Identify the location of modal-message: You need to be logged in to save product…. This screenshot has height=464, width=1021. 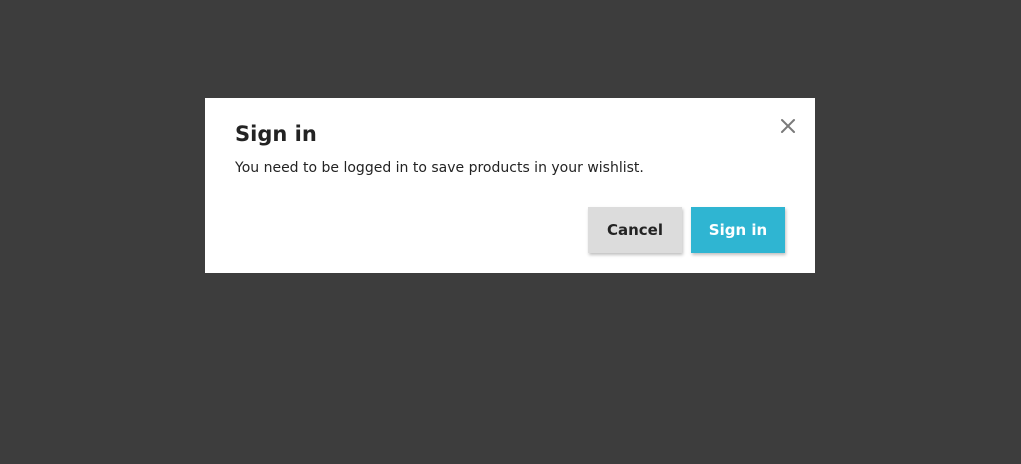
(439, 168).